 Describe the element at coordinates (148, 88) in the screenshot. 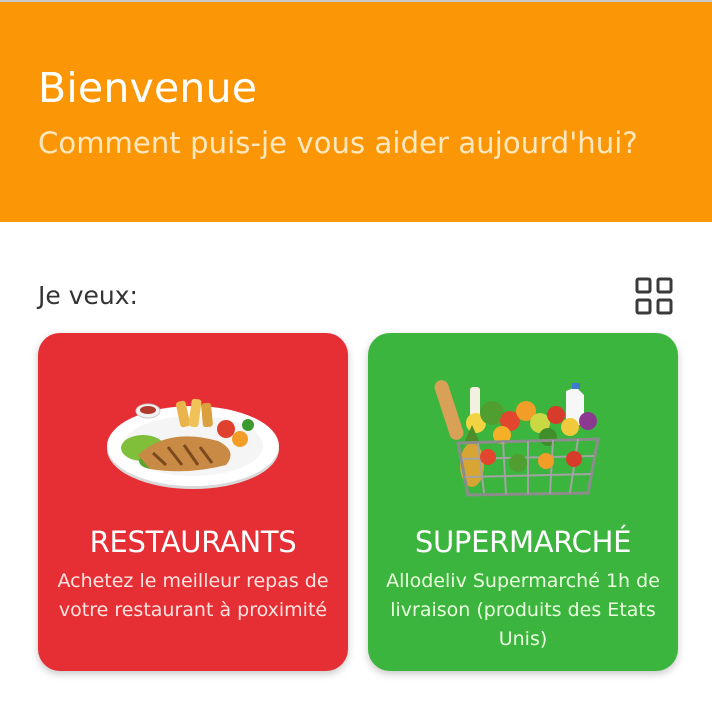

I see `page-title: Bienvenue` at that location.